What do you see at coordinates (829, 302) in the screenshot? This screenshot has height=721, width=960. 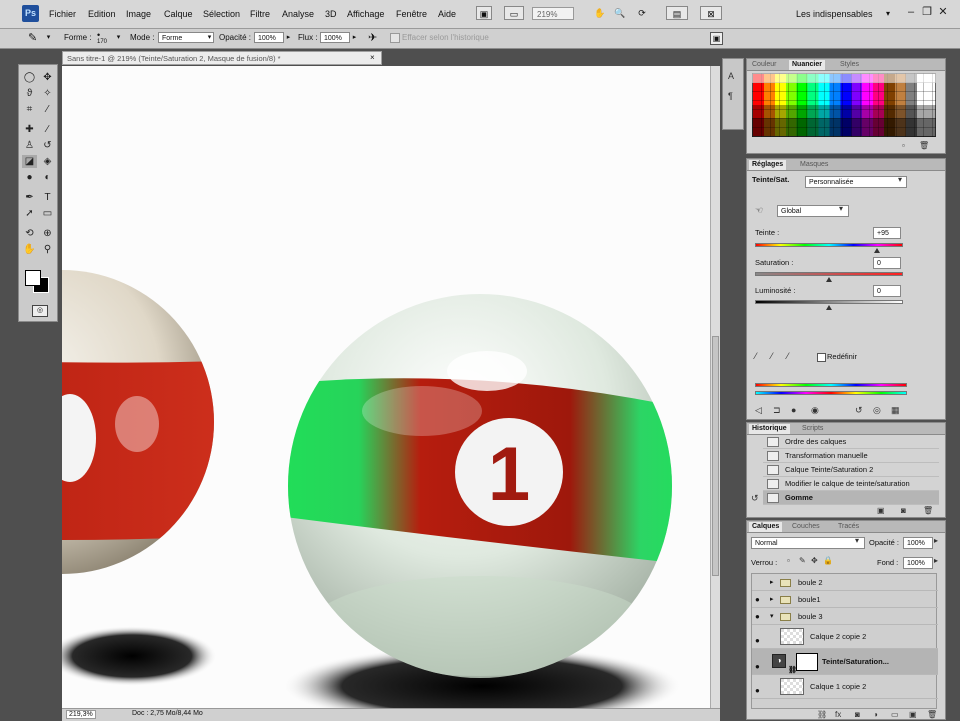 I see `lightness-slider` at bounding box center [829, 302].